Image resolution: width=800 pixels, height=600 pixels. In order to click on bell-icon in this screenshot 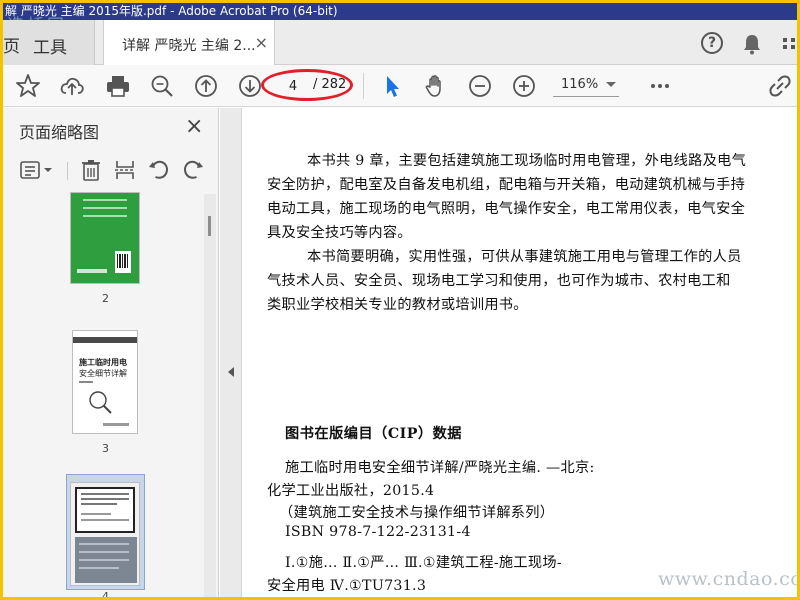, I will do `click(752, 44)`.